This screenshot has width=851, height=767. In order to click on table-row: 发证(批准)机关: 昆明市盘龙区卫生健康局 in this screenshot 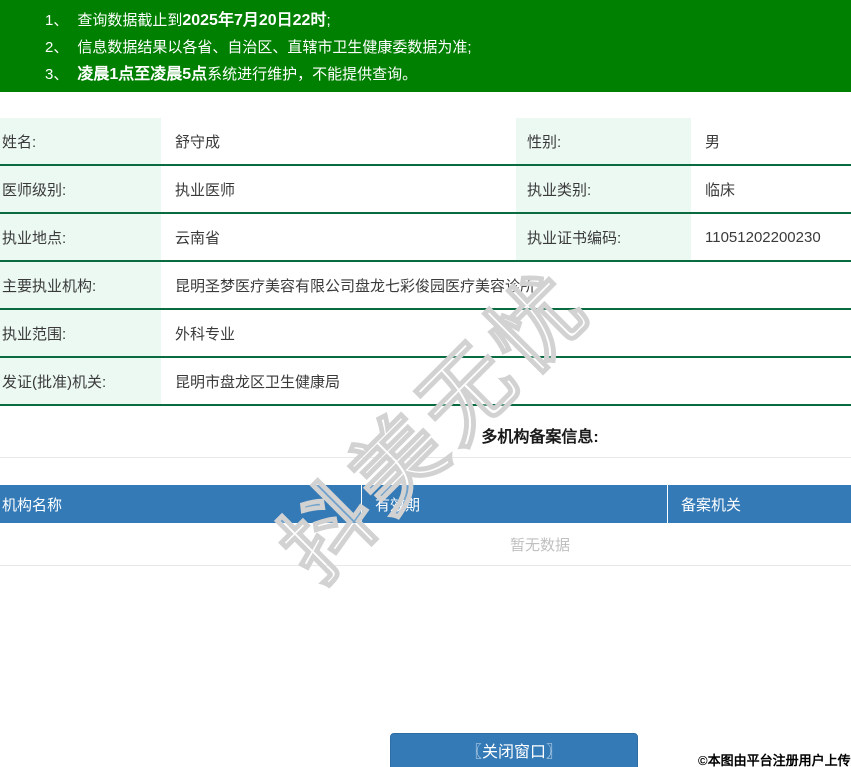, I will do `click(425, 382)`.